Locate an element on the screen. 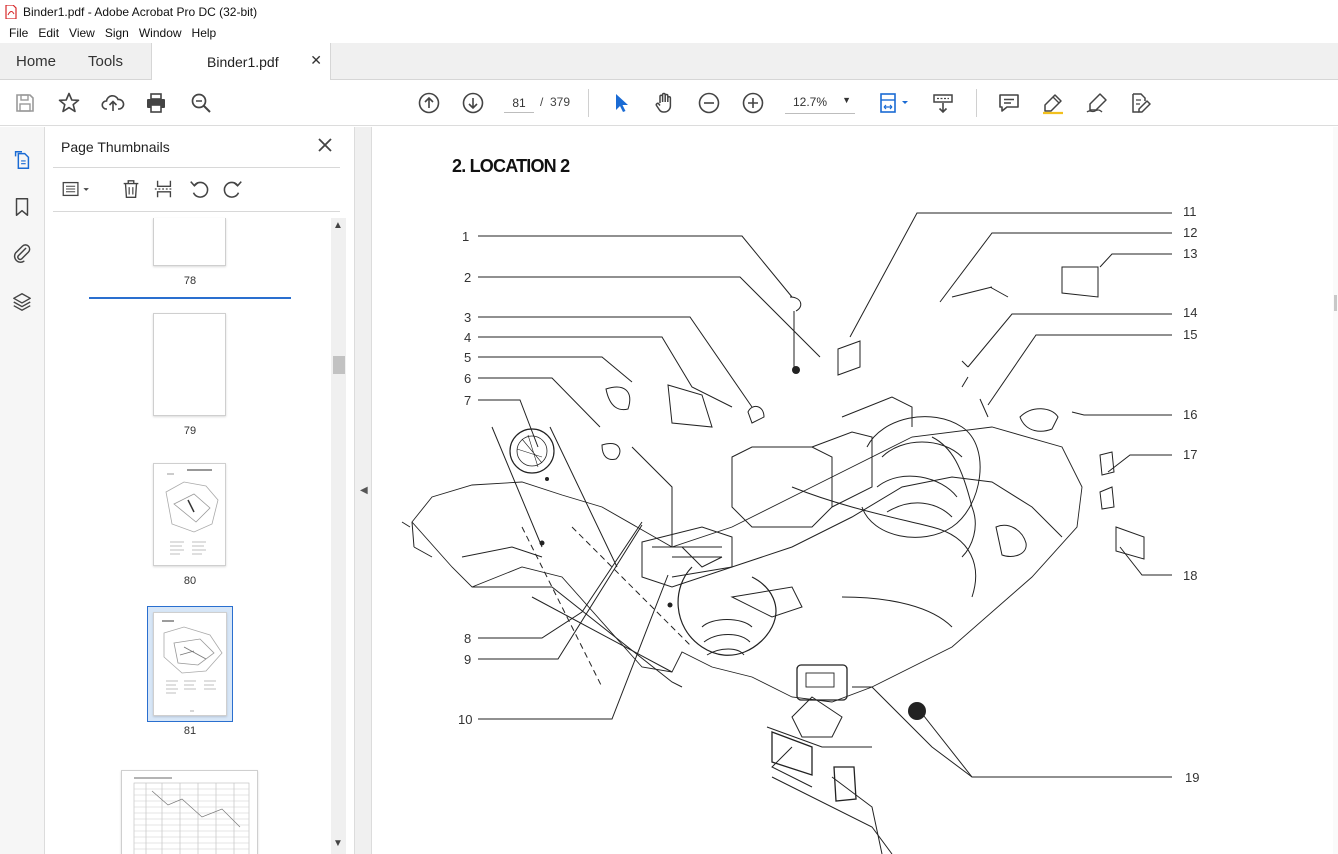 The height and width of the screenshot is (854, 1338). callout-label: 18 is located at coordinates (1190, 575).